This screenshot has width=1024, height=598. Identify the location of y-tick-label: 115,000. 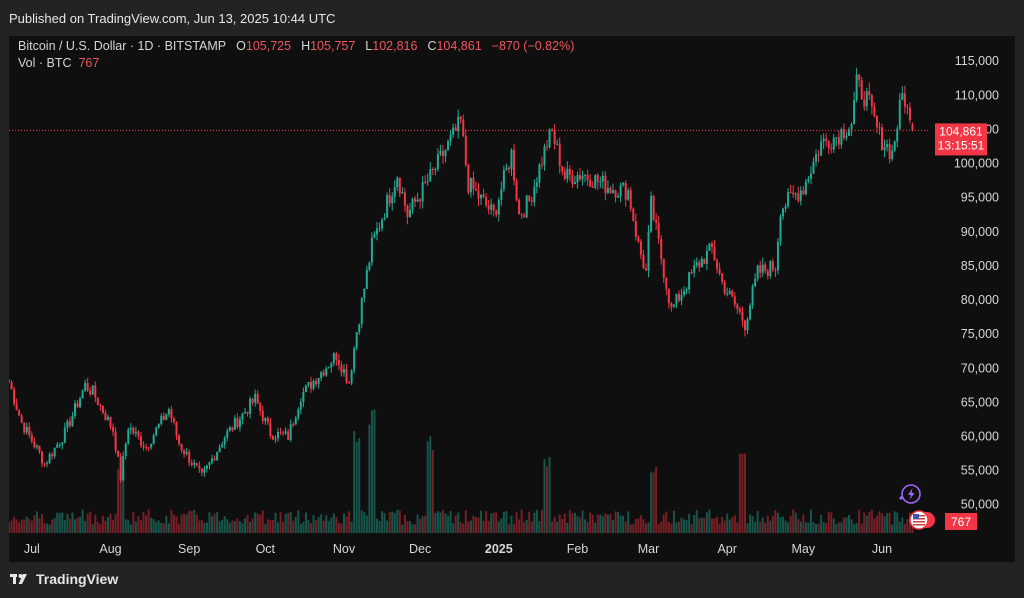
(977, 61).